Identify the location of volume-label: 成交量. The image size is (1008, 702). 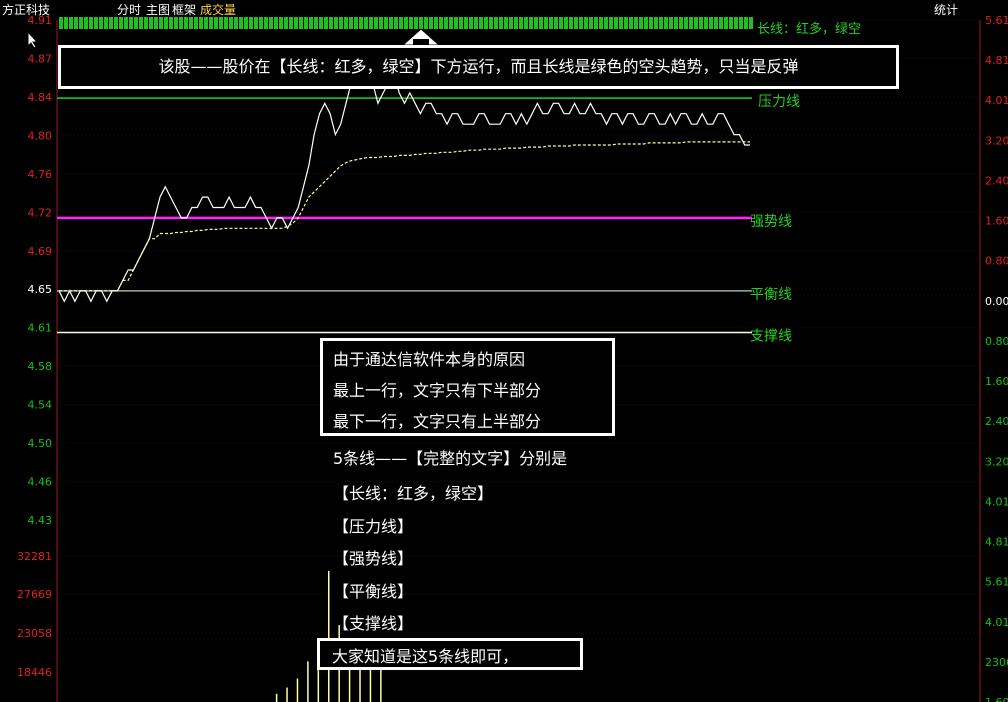
(218, 10).